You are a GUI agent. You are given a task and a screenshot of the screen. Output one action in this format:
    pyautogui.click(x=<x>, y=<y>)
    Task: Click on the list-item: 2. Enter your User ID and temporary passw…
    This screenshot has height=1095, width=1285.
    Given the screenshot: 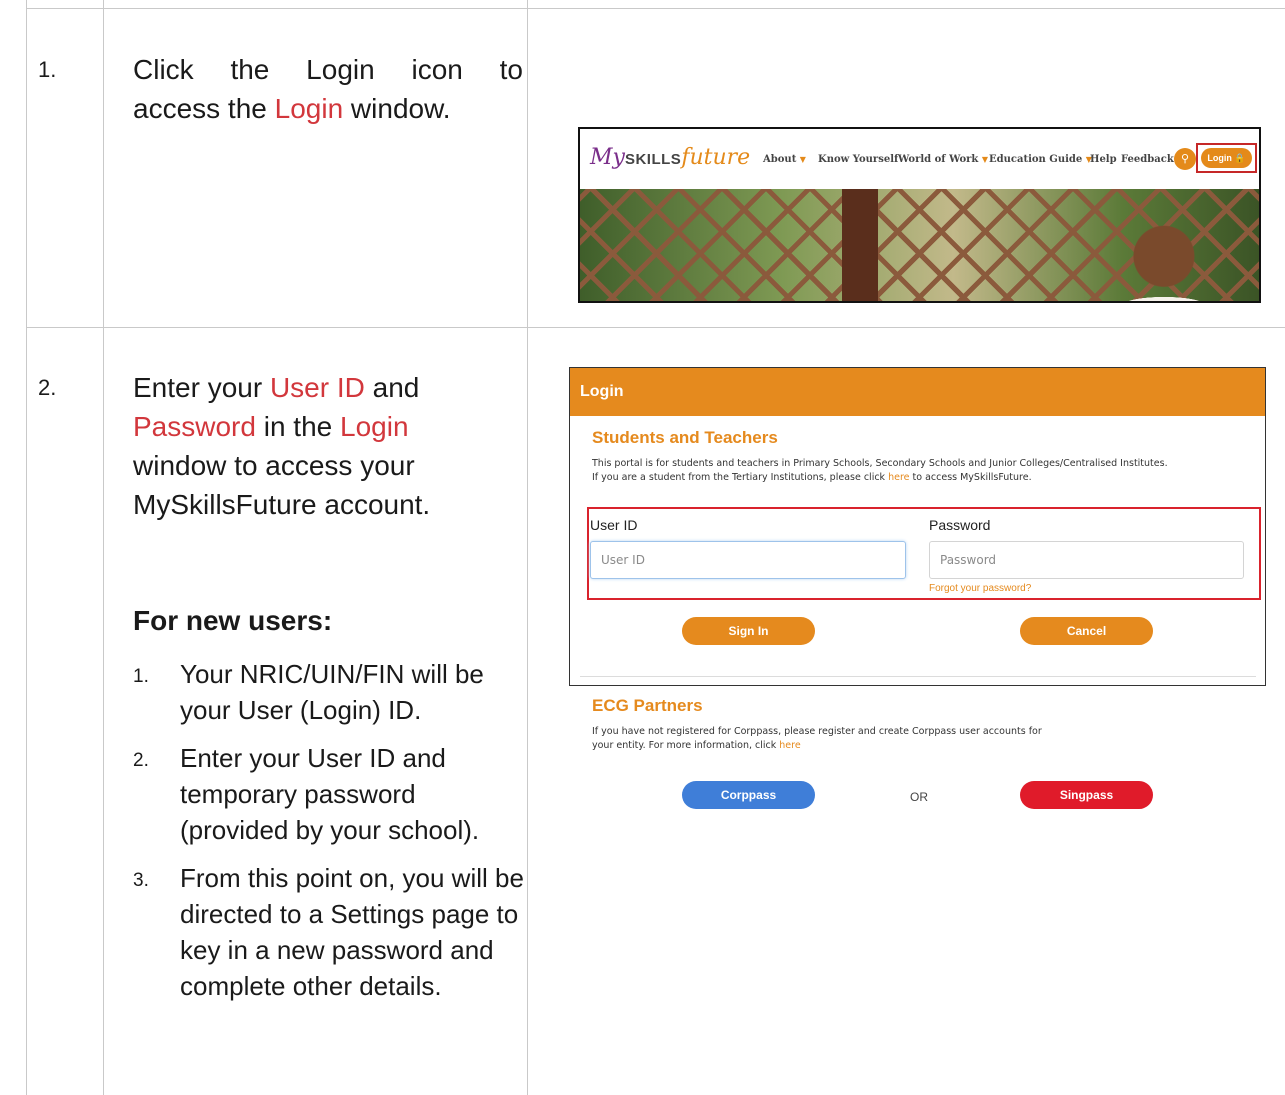 What is the action you would take?
    pyautogui.click(x=306, y=794)
    